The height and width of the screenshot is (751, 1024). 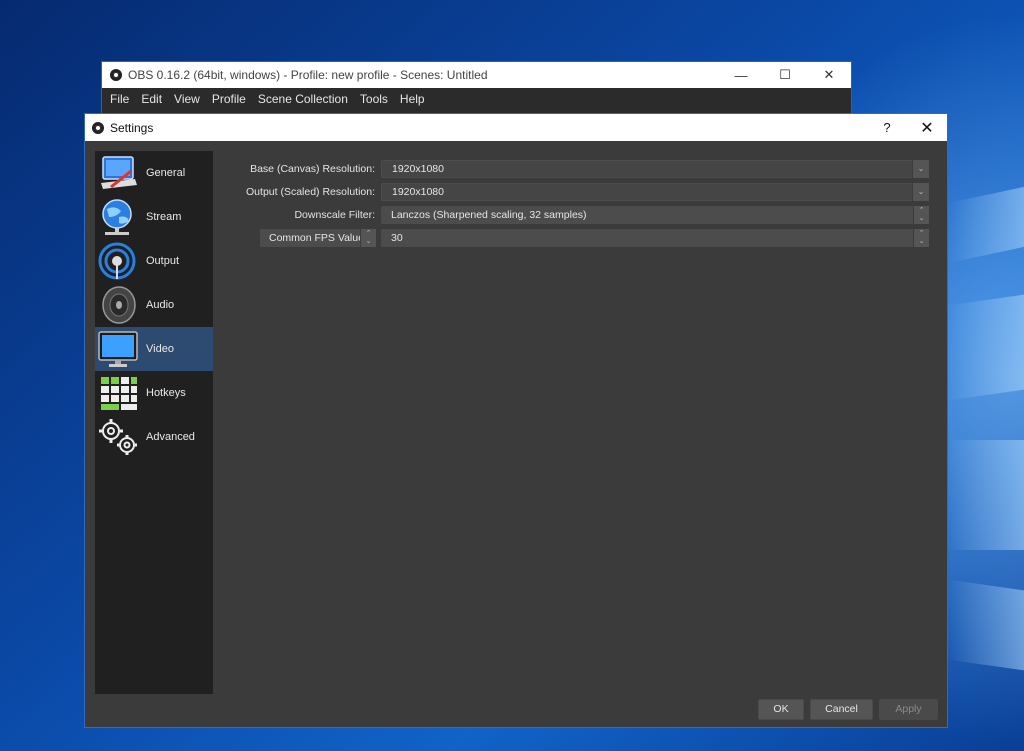 I want to click on output-resolution-row: Output (Scaled) Resolution: 1920x1080 ⌄, so click(x=516, y=192).